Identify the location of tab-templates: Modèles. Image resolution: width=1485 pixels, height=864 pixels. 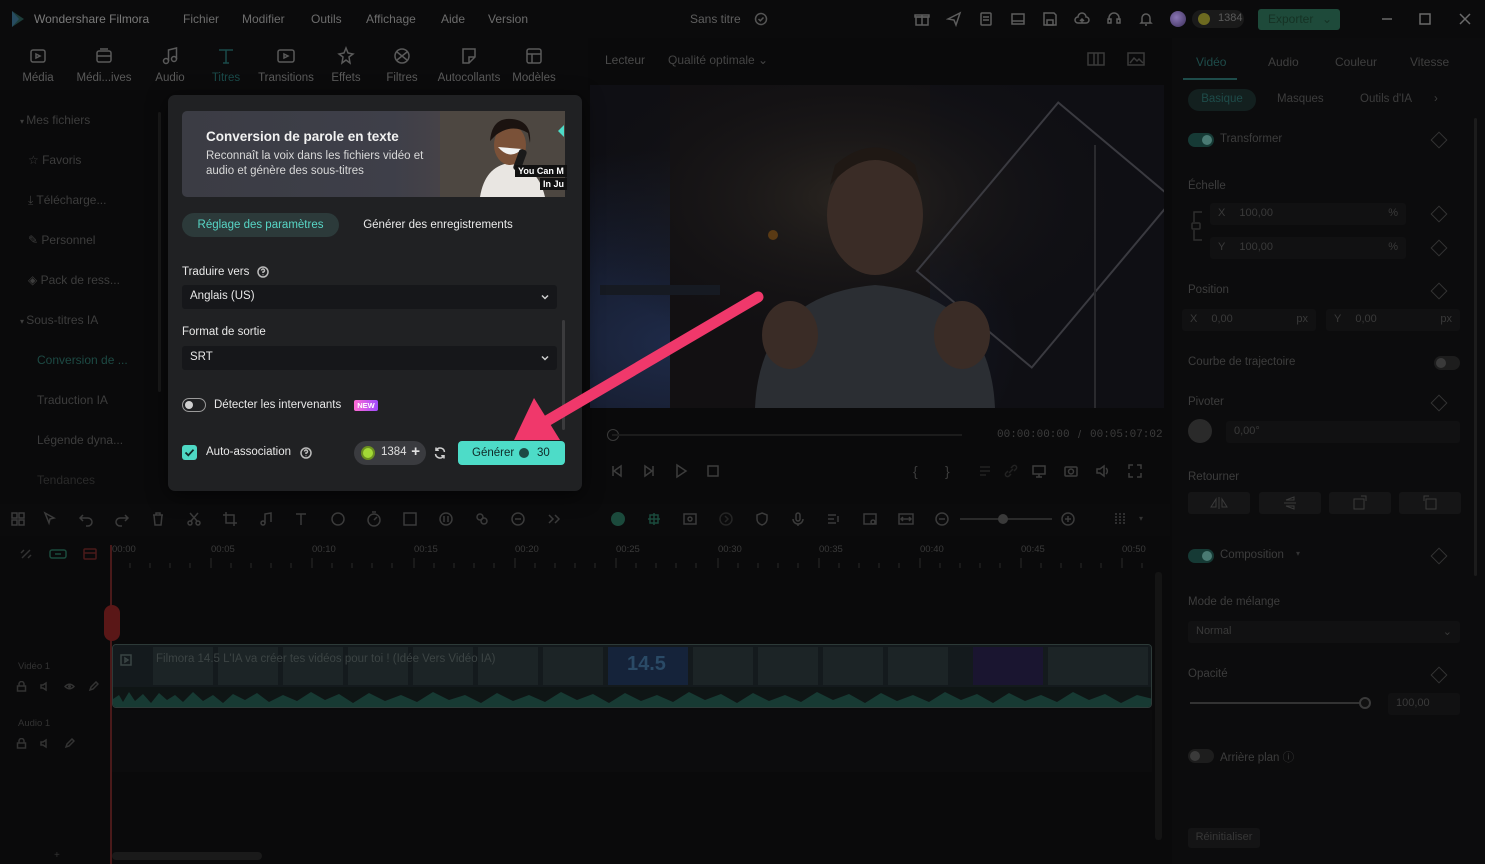
(534, 65).